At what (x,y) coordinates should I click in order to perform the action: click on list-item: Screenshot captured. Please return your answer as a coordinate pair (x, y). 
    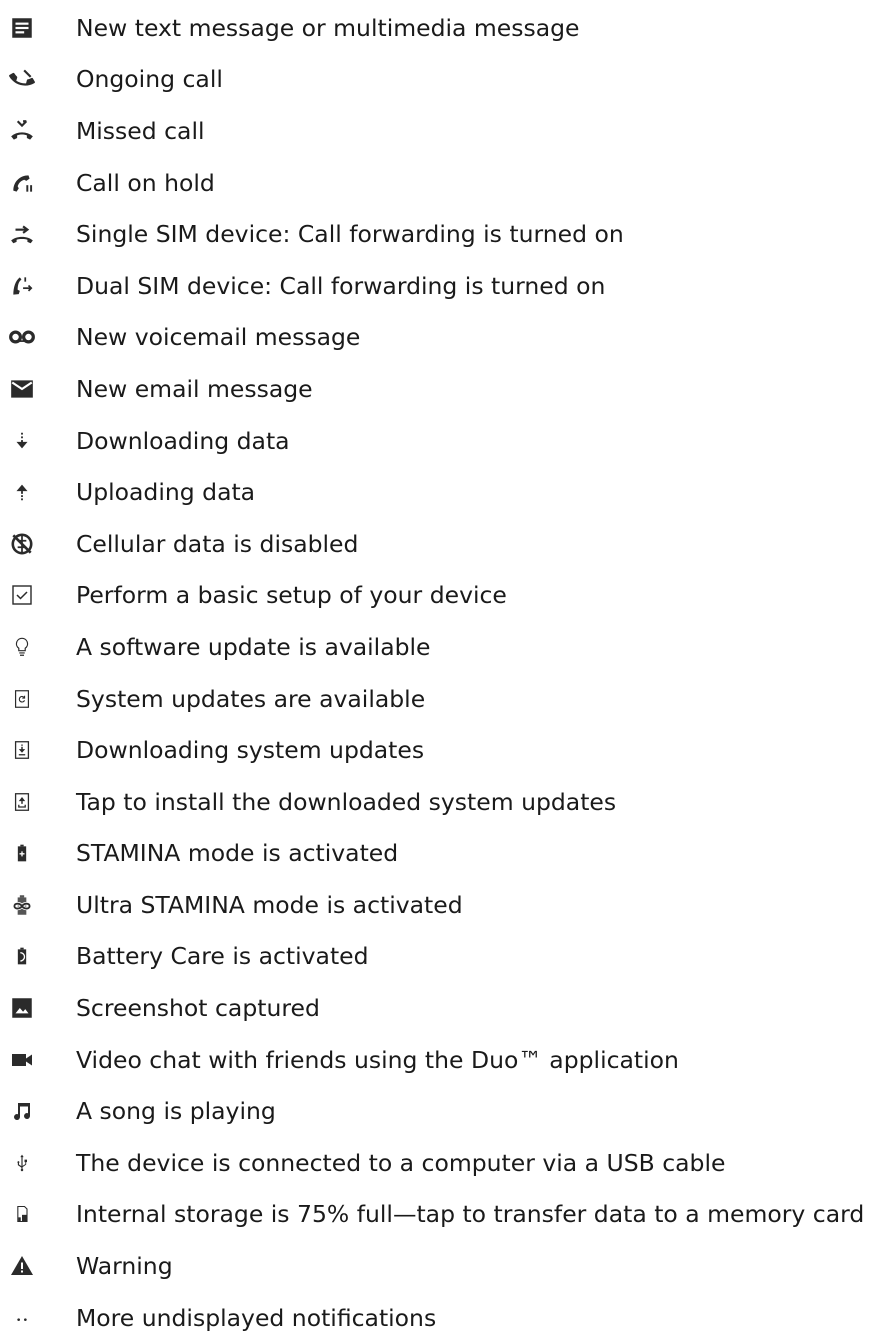
    Looking at the image, I should click on (441, 1008).